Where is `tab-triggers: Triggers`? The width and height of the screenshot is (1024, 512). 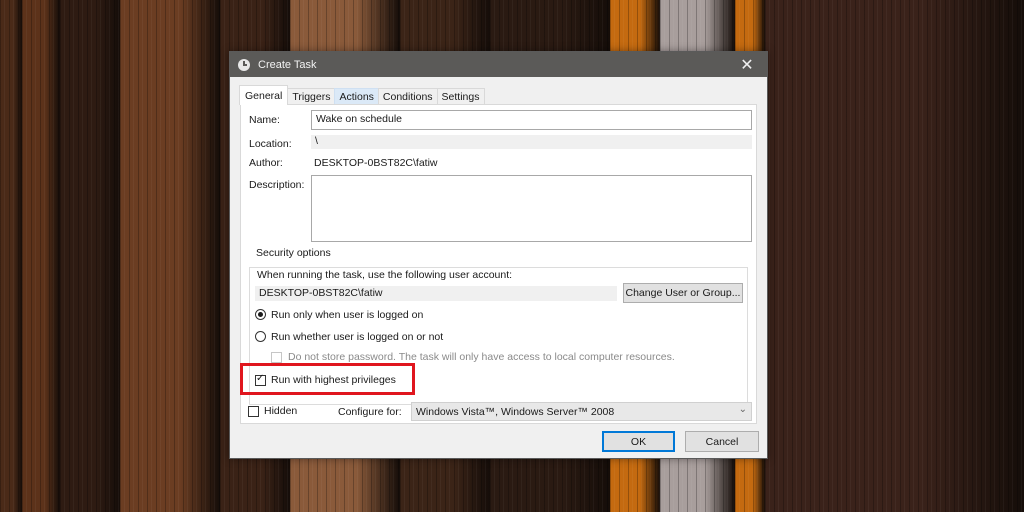
tab-triggers: Triggers is located at coordinates (311, 96).